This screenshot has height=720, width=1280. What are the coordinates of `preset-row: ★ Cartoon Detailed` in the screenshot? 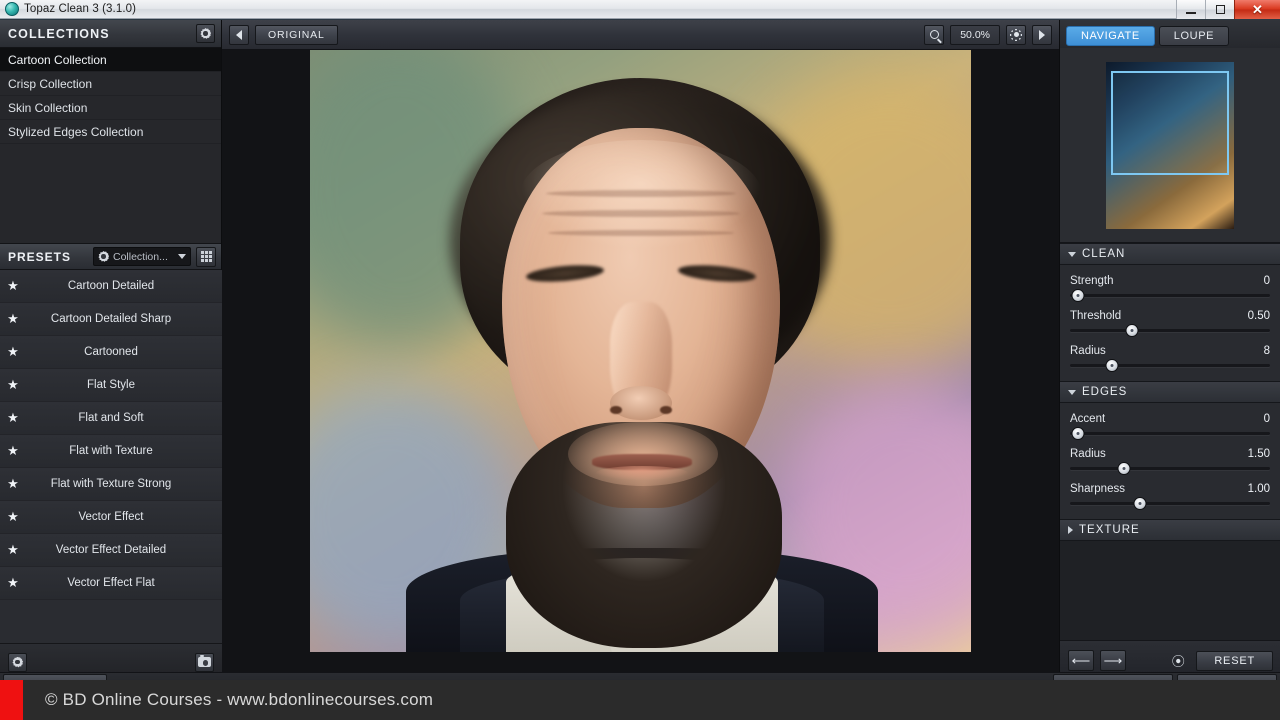 It's located at (111, 286).